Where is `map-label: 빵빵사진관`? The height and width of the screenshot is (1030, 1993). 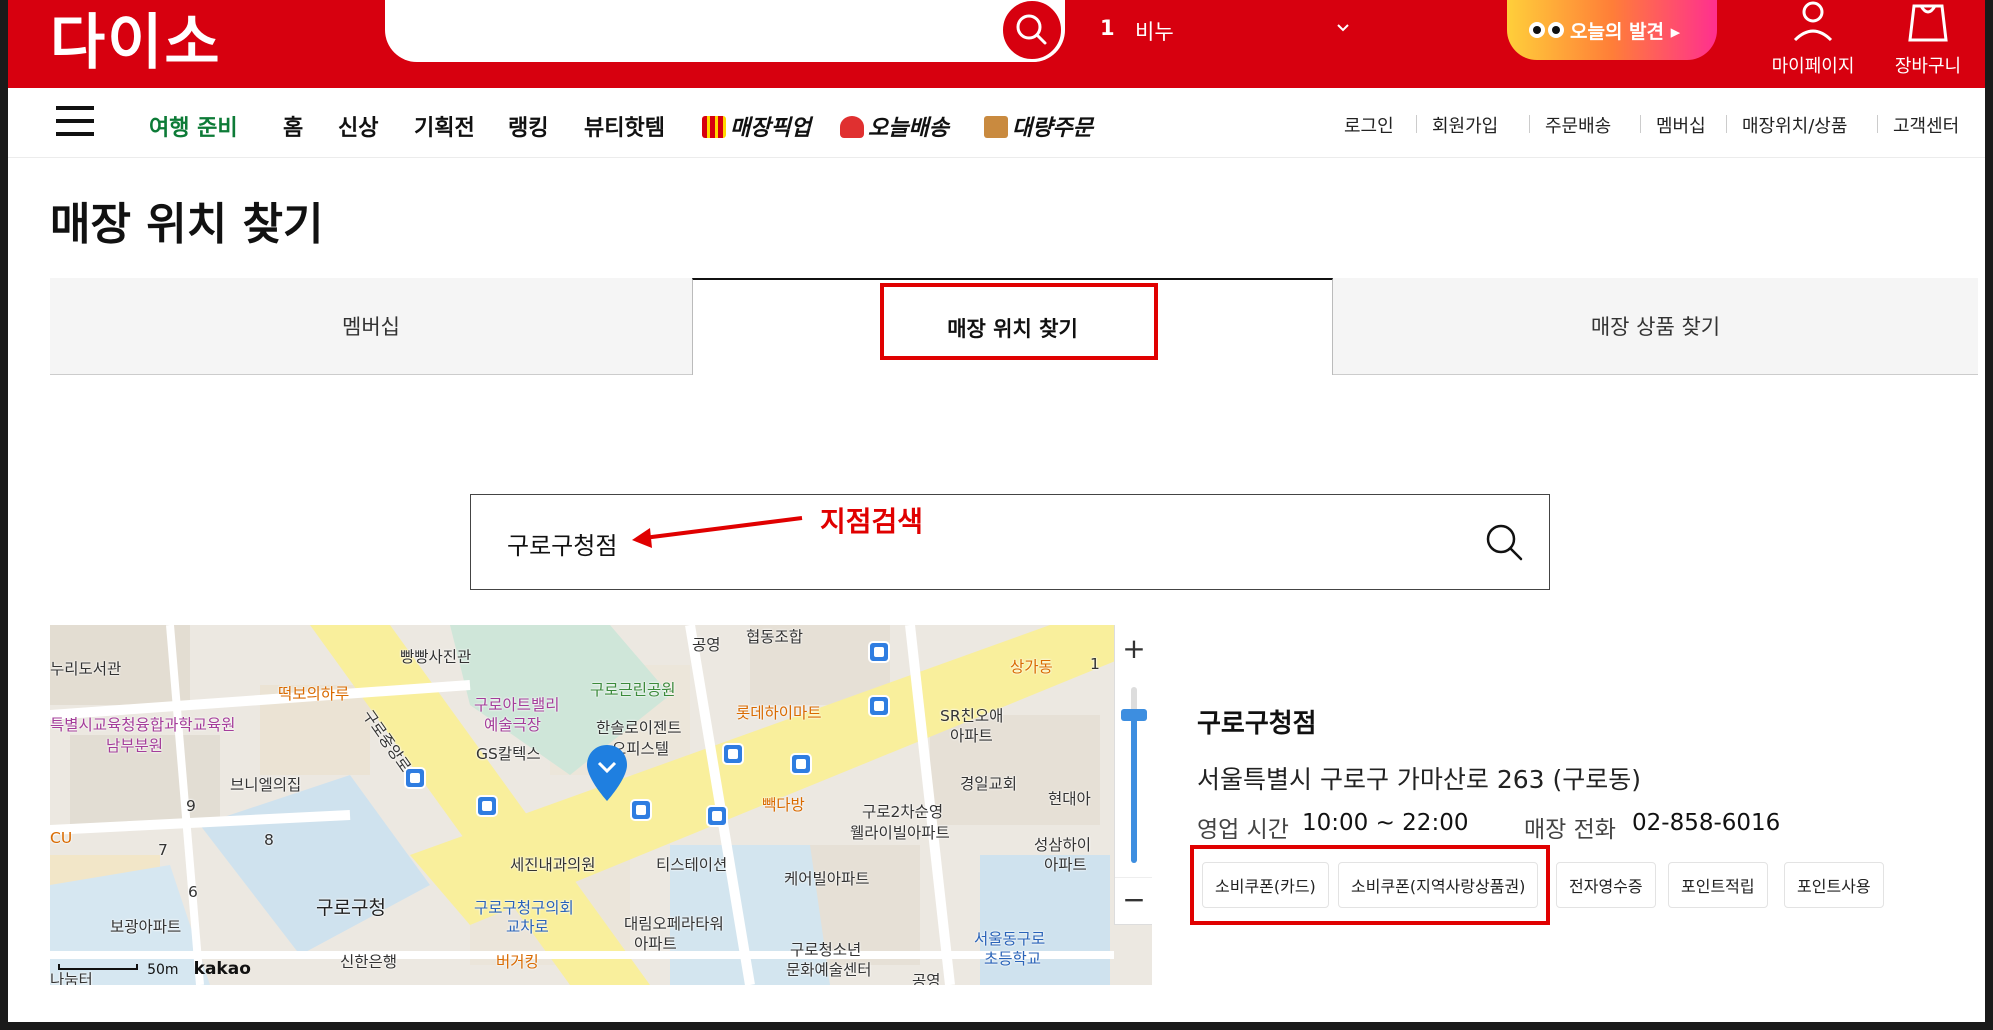
map-label: 빵빵사진관 is located at coordinates (436, 657).